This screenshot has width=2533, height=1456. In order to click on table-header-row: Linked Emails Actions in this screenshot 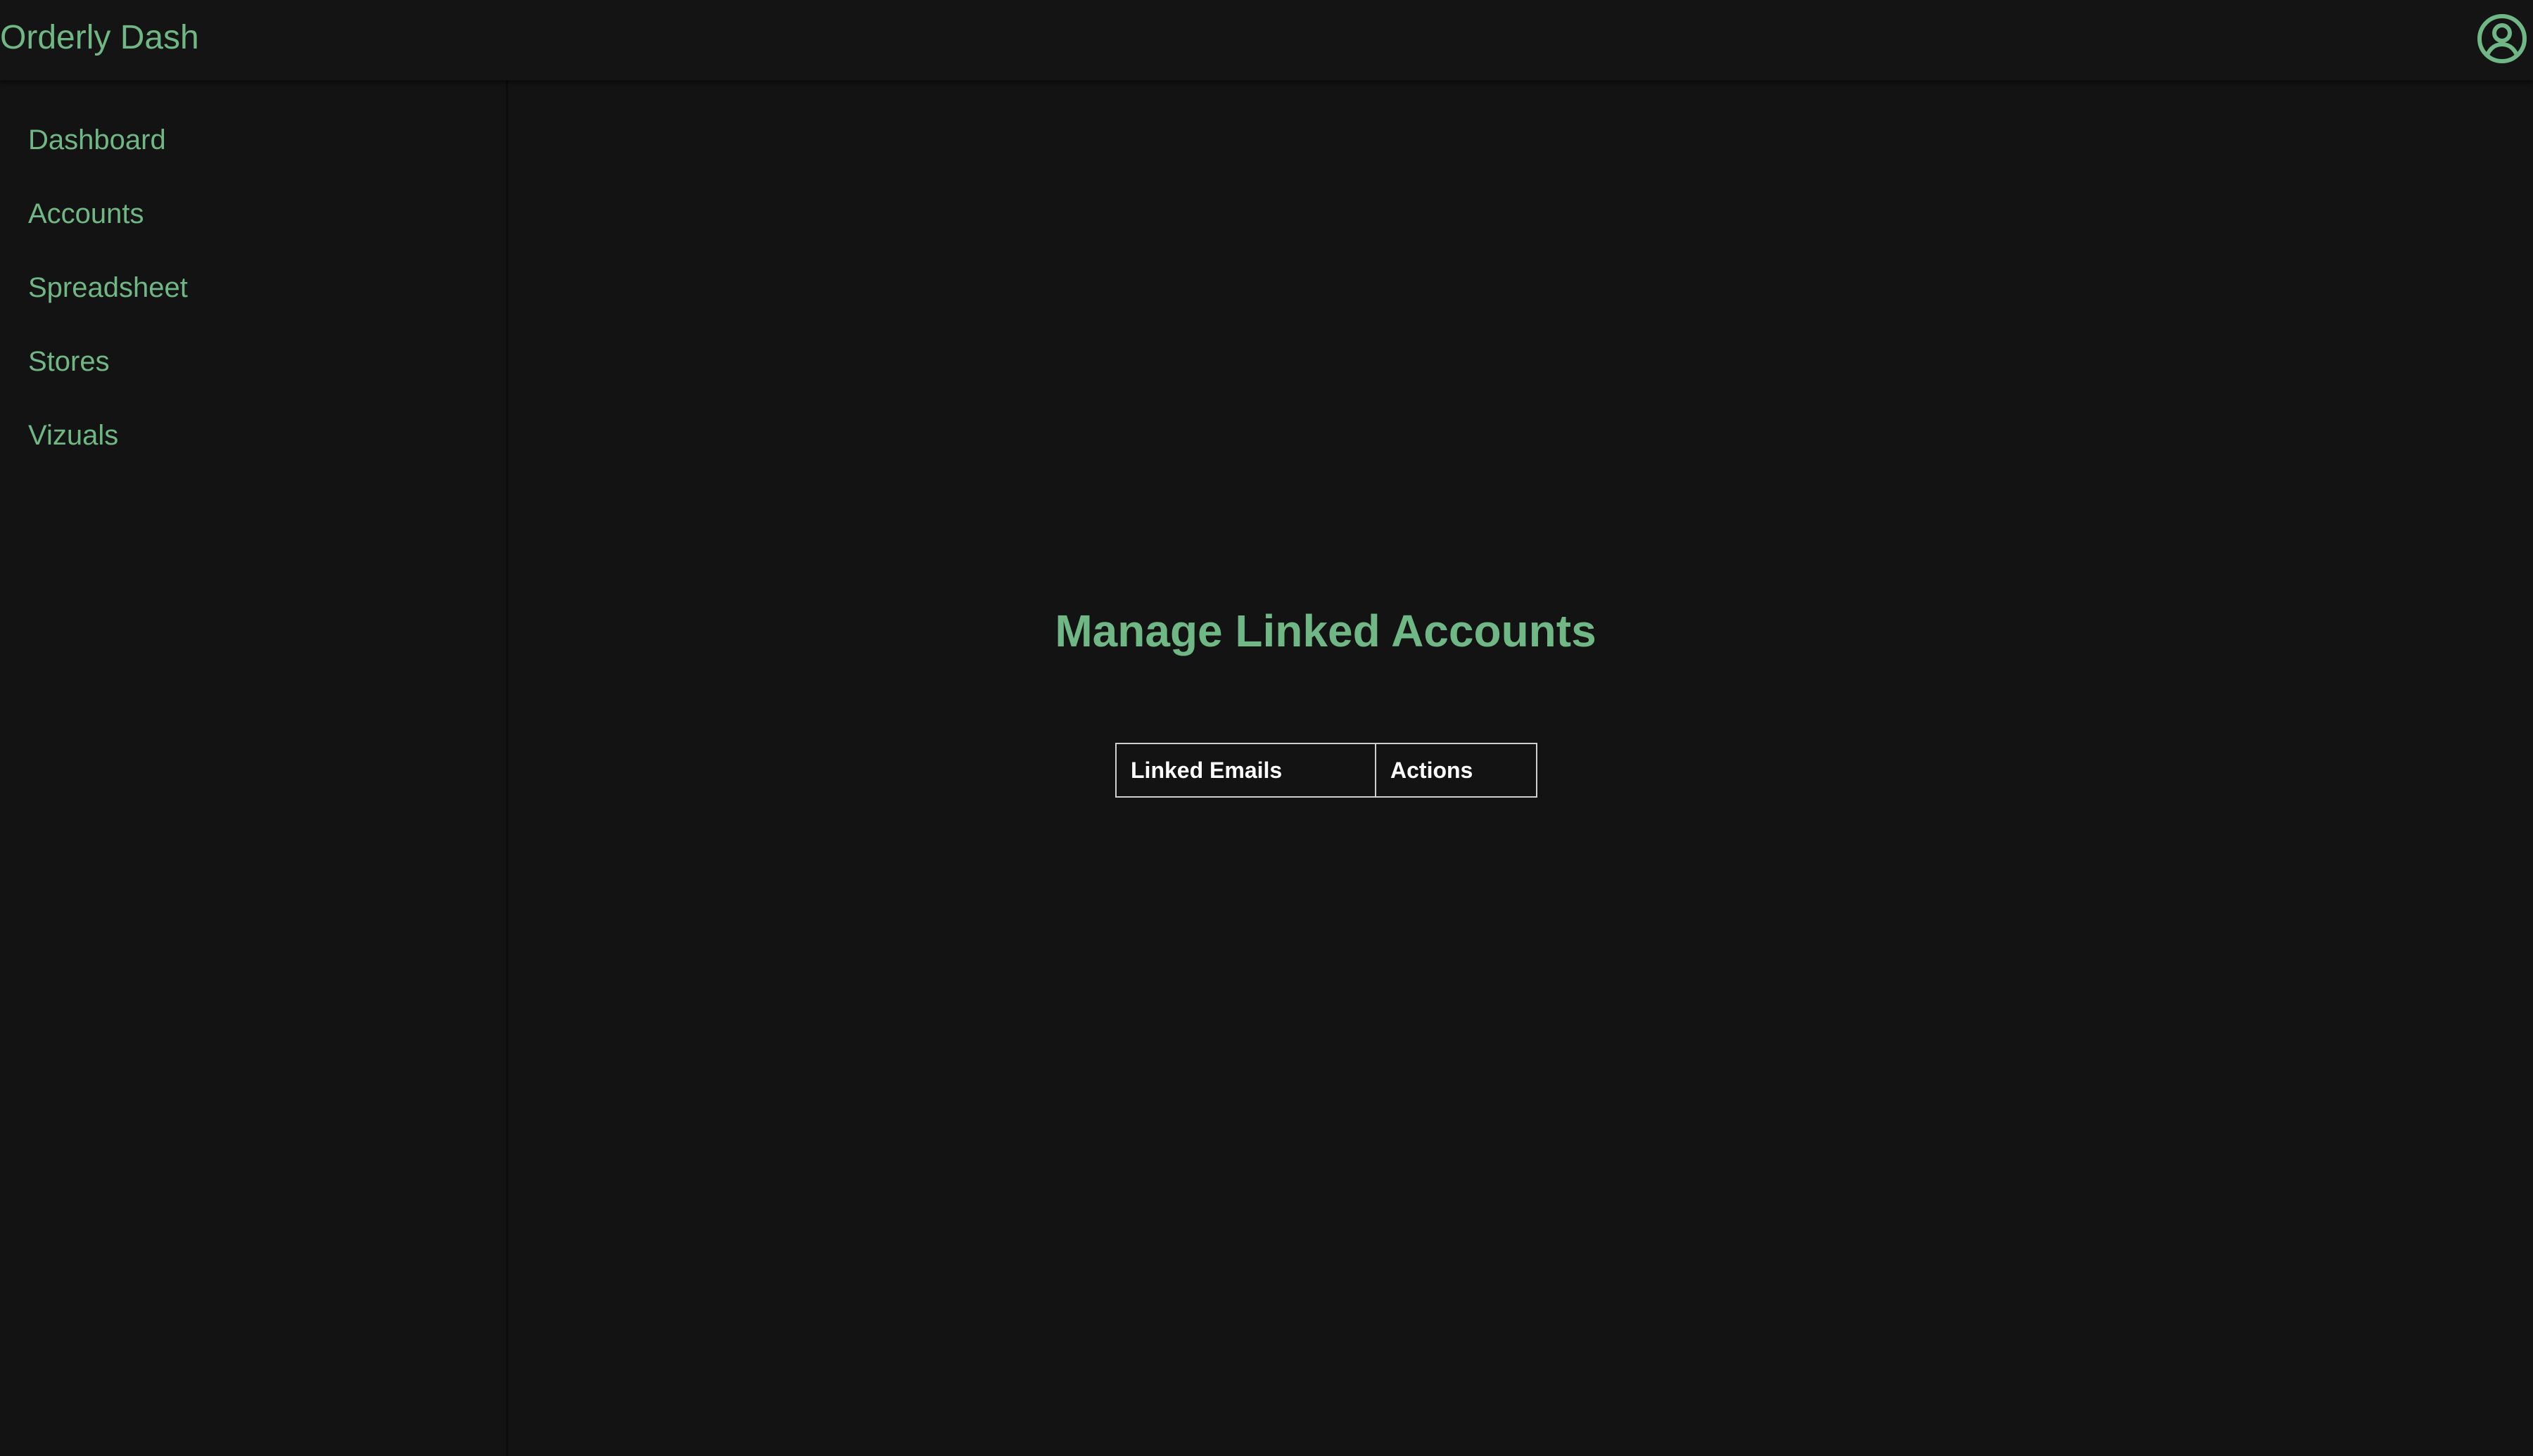, I will do `click(1326, 770)`.